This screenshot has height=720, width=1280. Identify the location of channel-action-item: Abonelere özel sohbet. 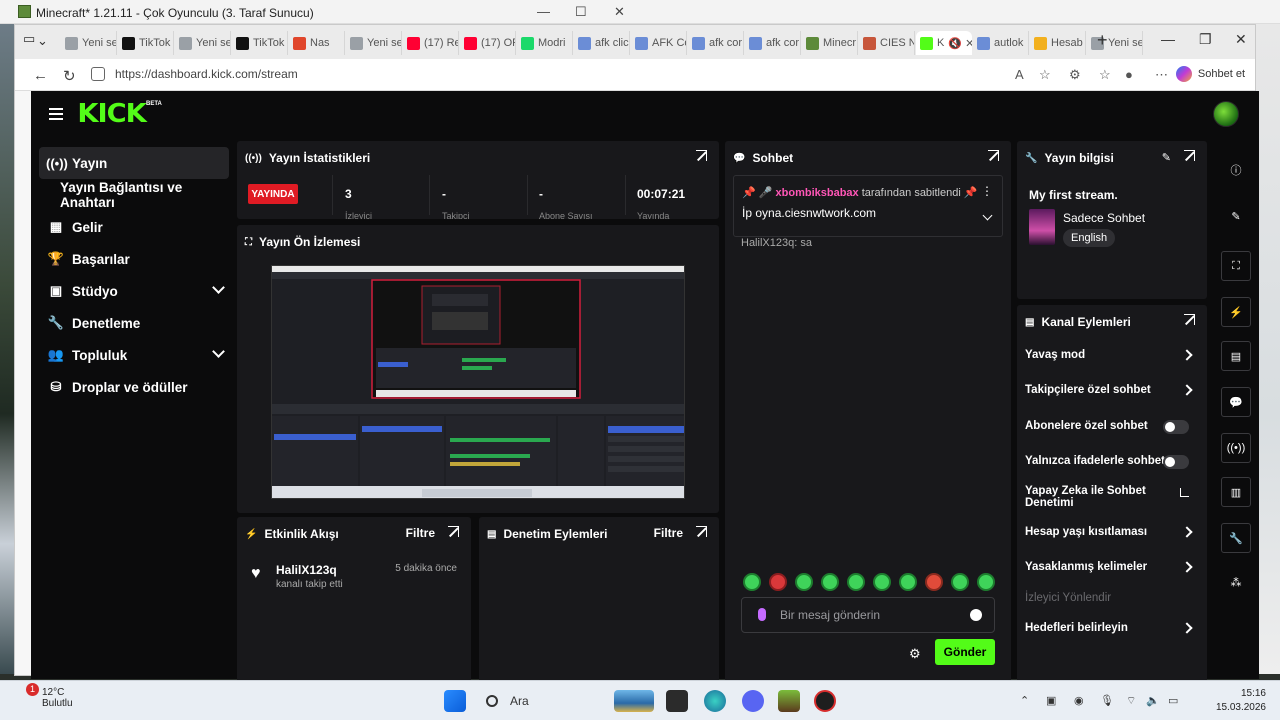
(1111, 427).